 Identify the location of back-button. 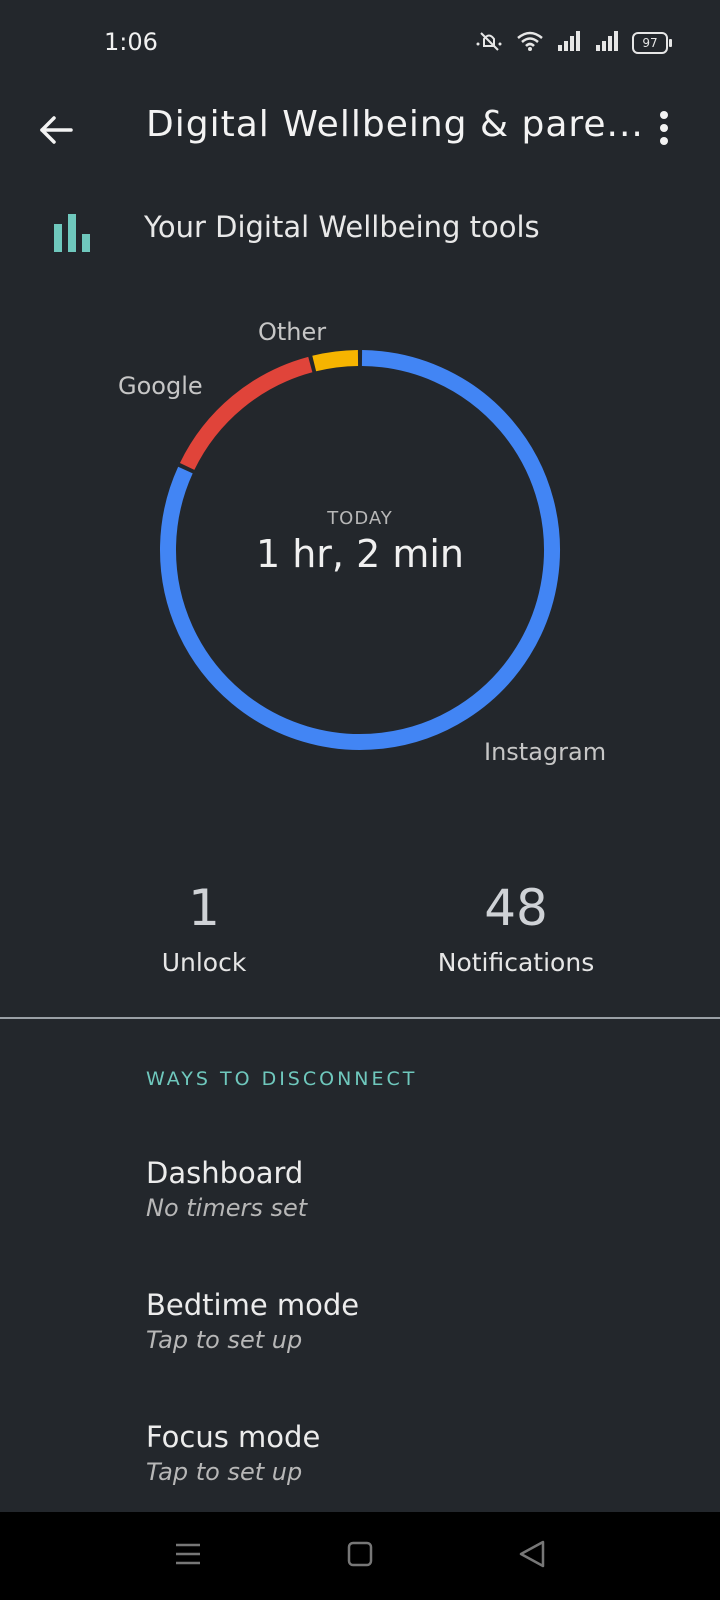
(56, 132).